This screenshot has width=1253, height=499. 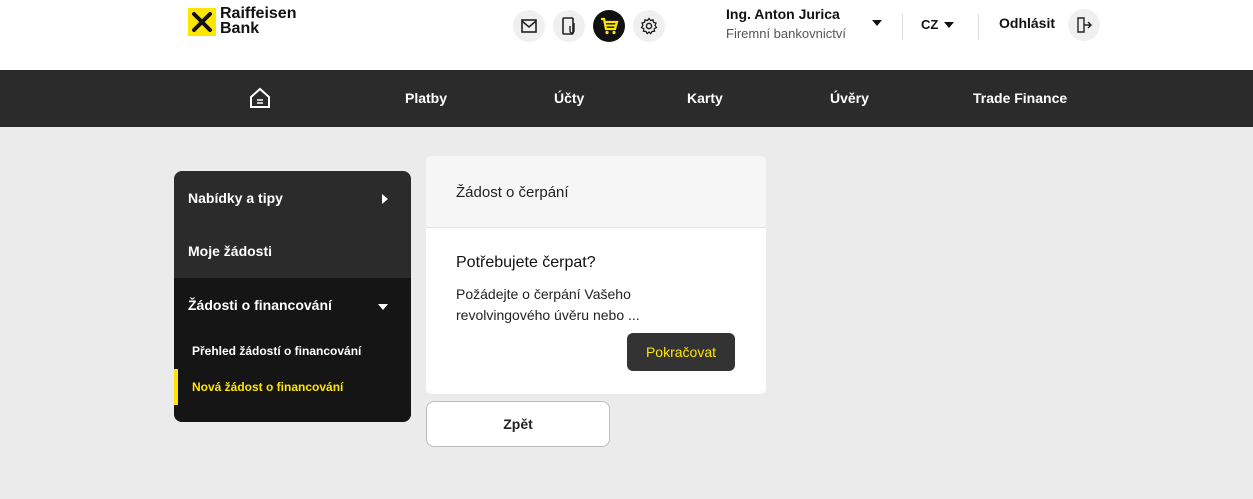 I want to click on main-navigation: Platby Účty Karty Úvěry Trade Finance, so click(x=626, y=98).